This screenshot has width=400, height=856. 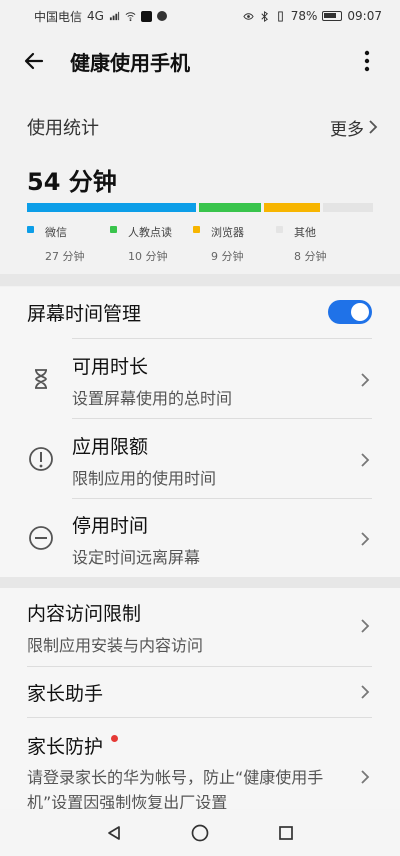 What do you see at coordinates (136, 539) in the screenshot?
I see `downtime-text: 停用时间 设定时间远离屏幕` at bounding box center [136, 539].